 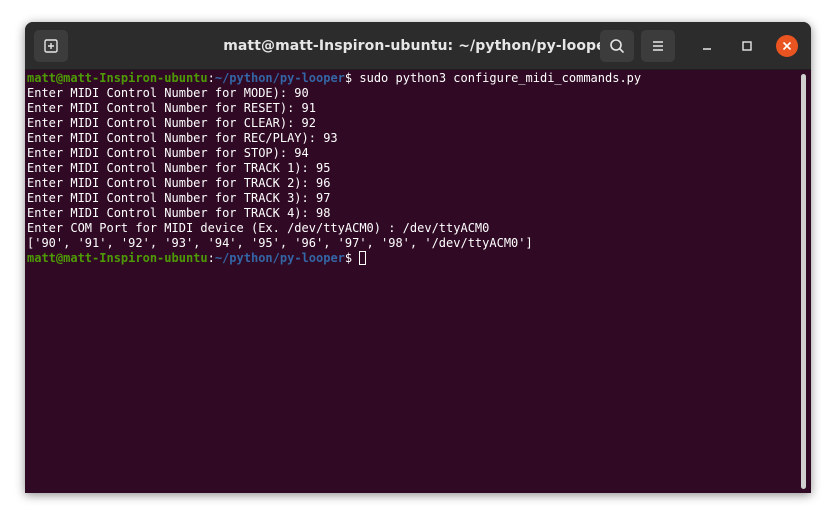 I want to click on search-icon, so click(x=617, y=46).